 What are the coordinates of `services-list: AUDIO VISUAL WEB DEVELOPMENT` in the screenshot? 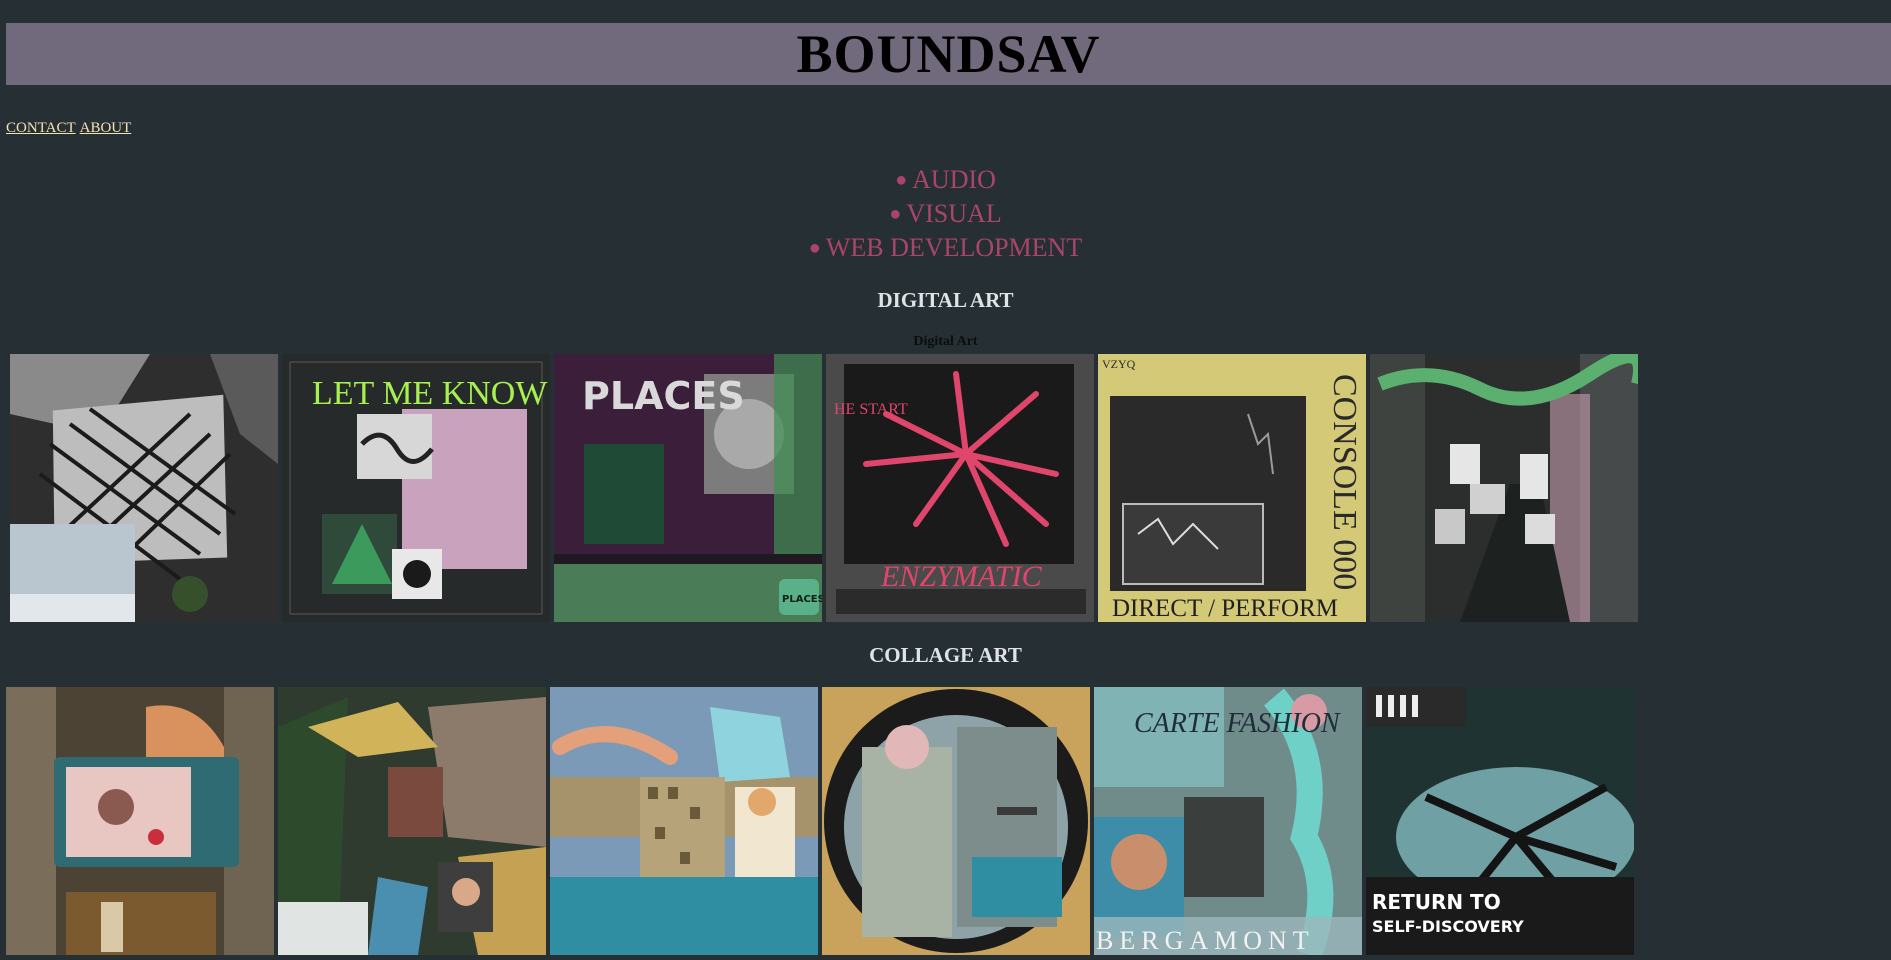 It's located at (945, 215).